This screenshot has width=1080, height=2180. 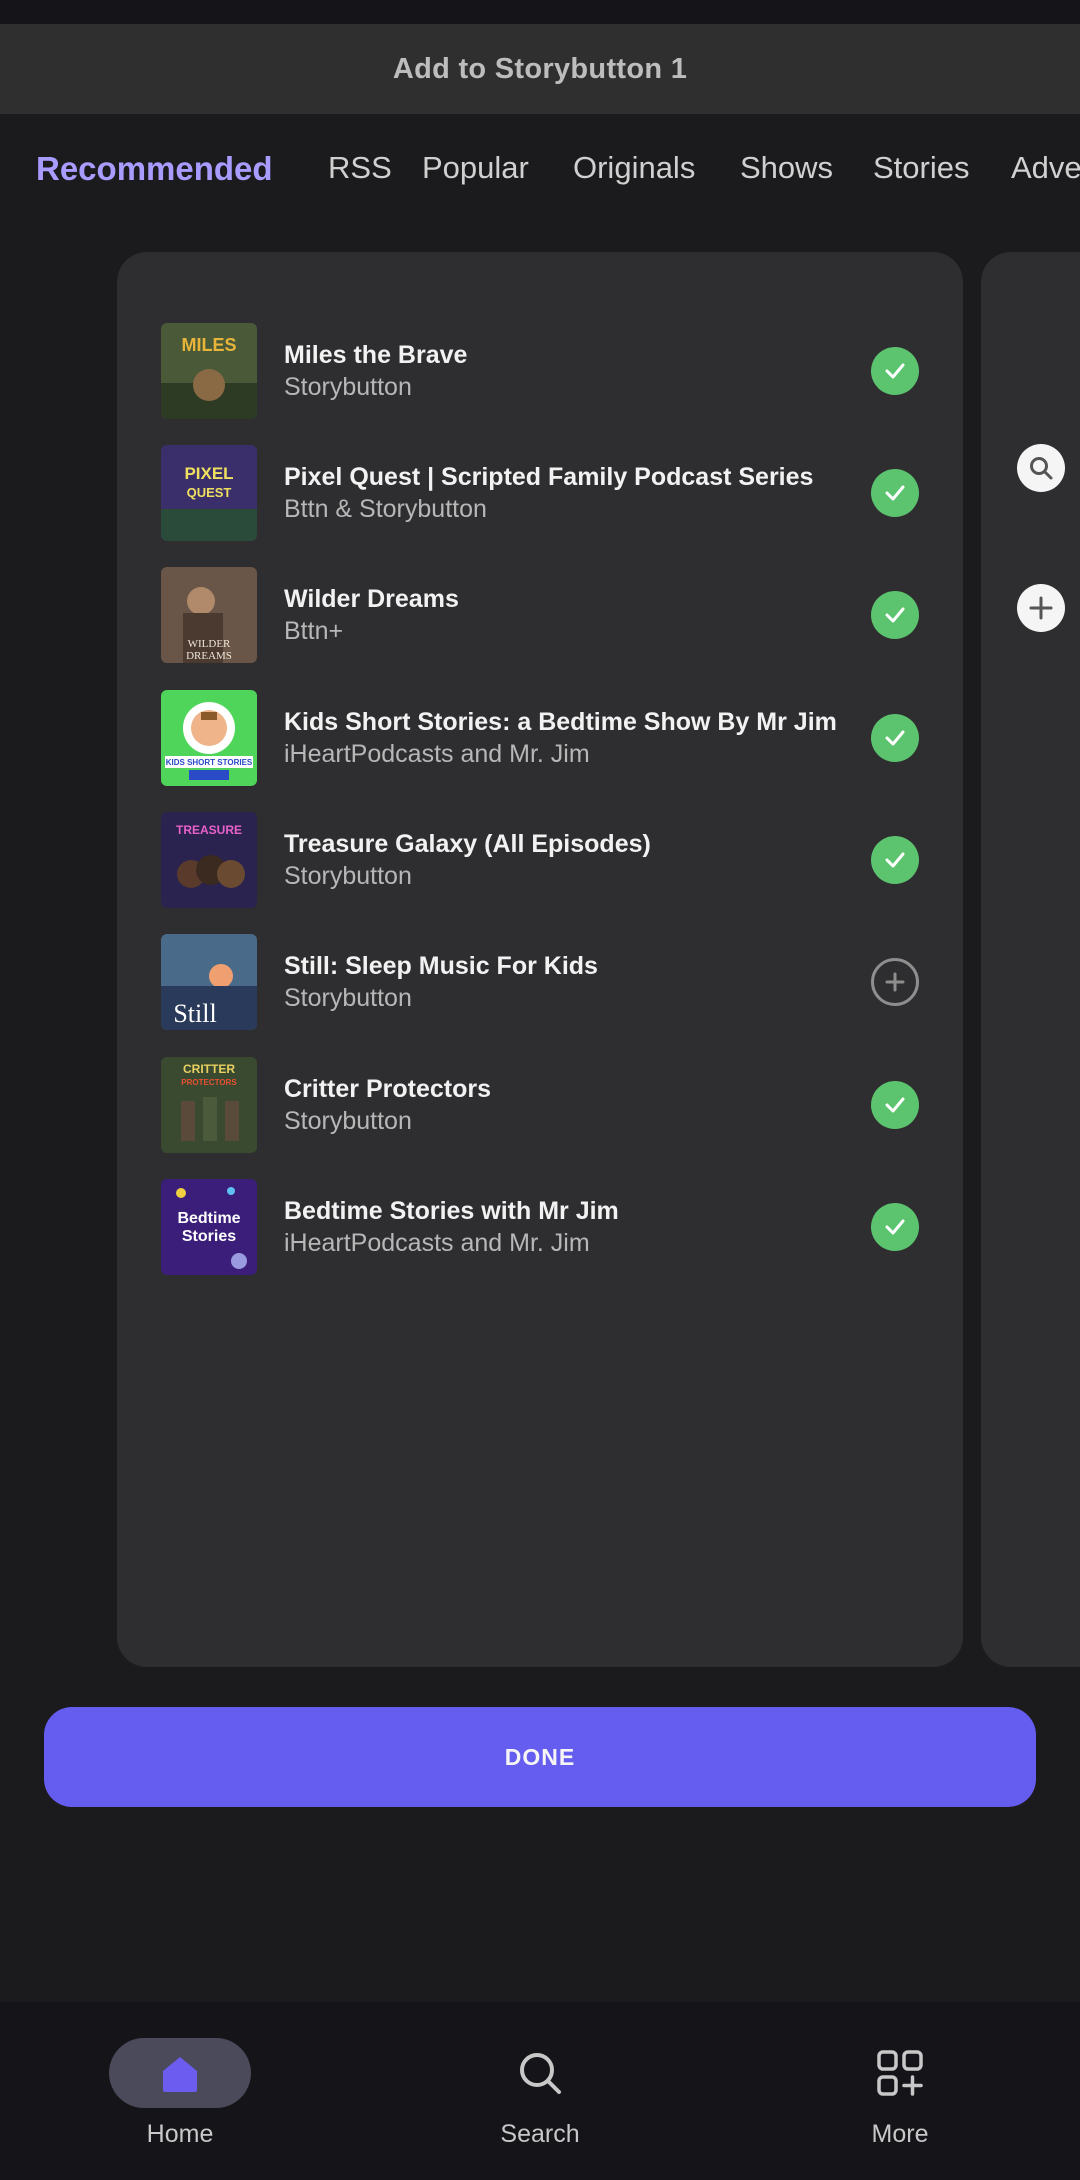 I want to click on show-title: Critter Protectors, so click(x=387, y=1089).